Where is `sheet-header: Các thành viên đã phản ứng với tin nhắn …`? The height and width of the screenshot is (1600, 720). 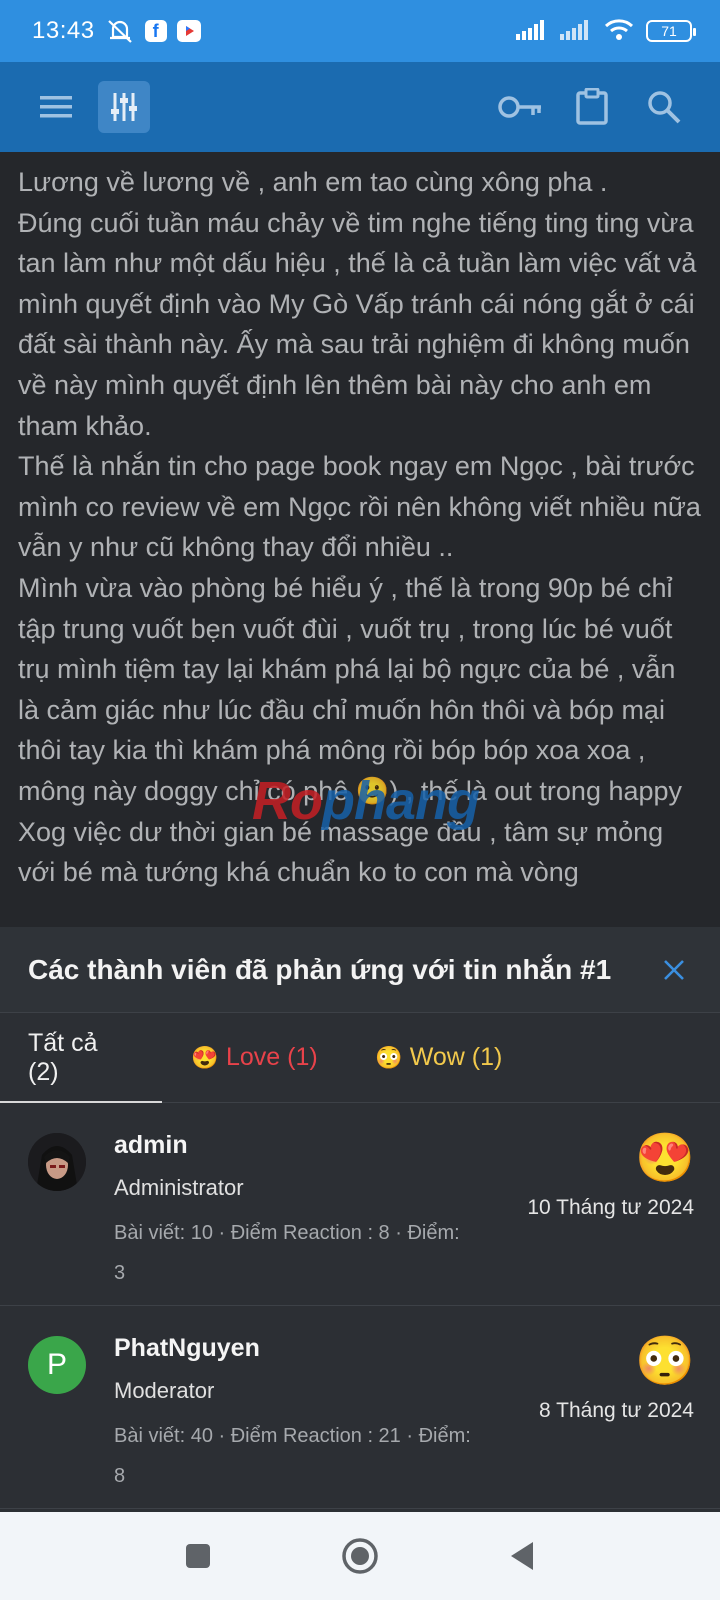 sheet-header: Các thành viên đã phản ứng với tin nhắn … is located at coordinates (360, 970).